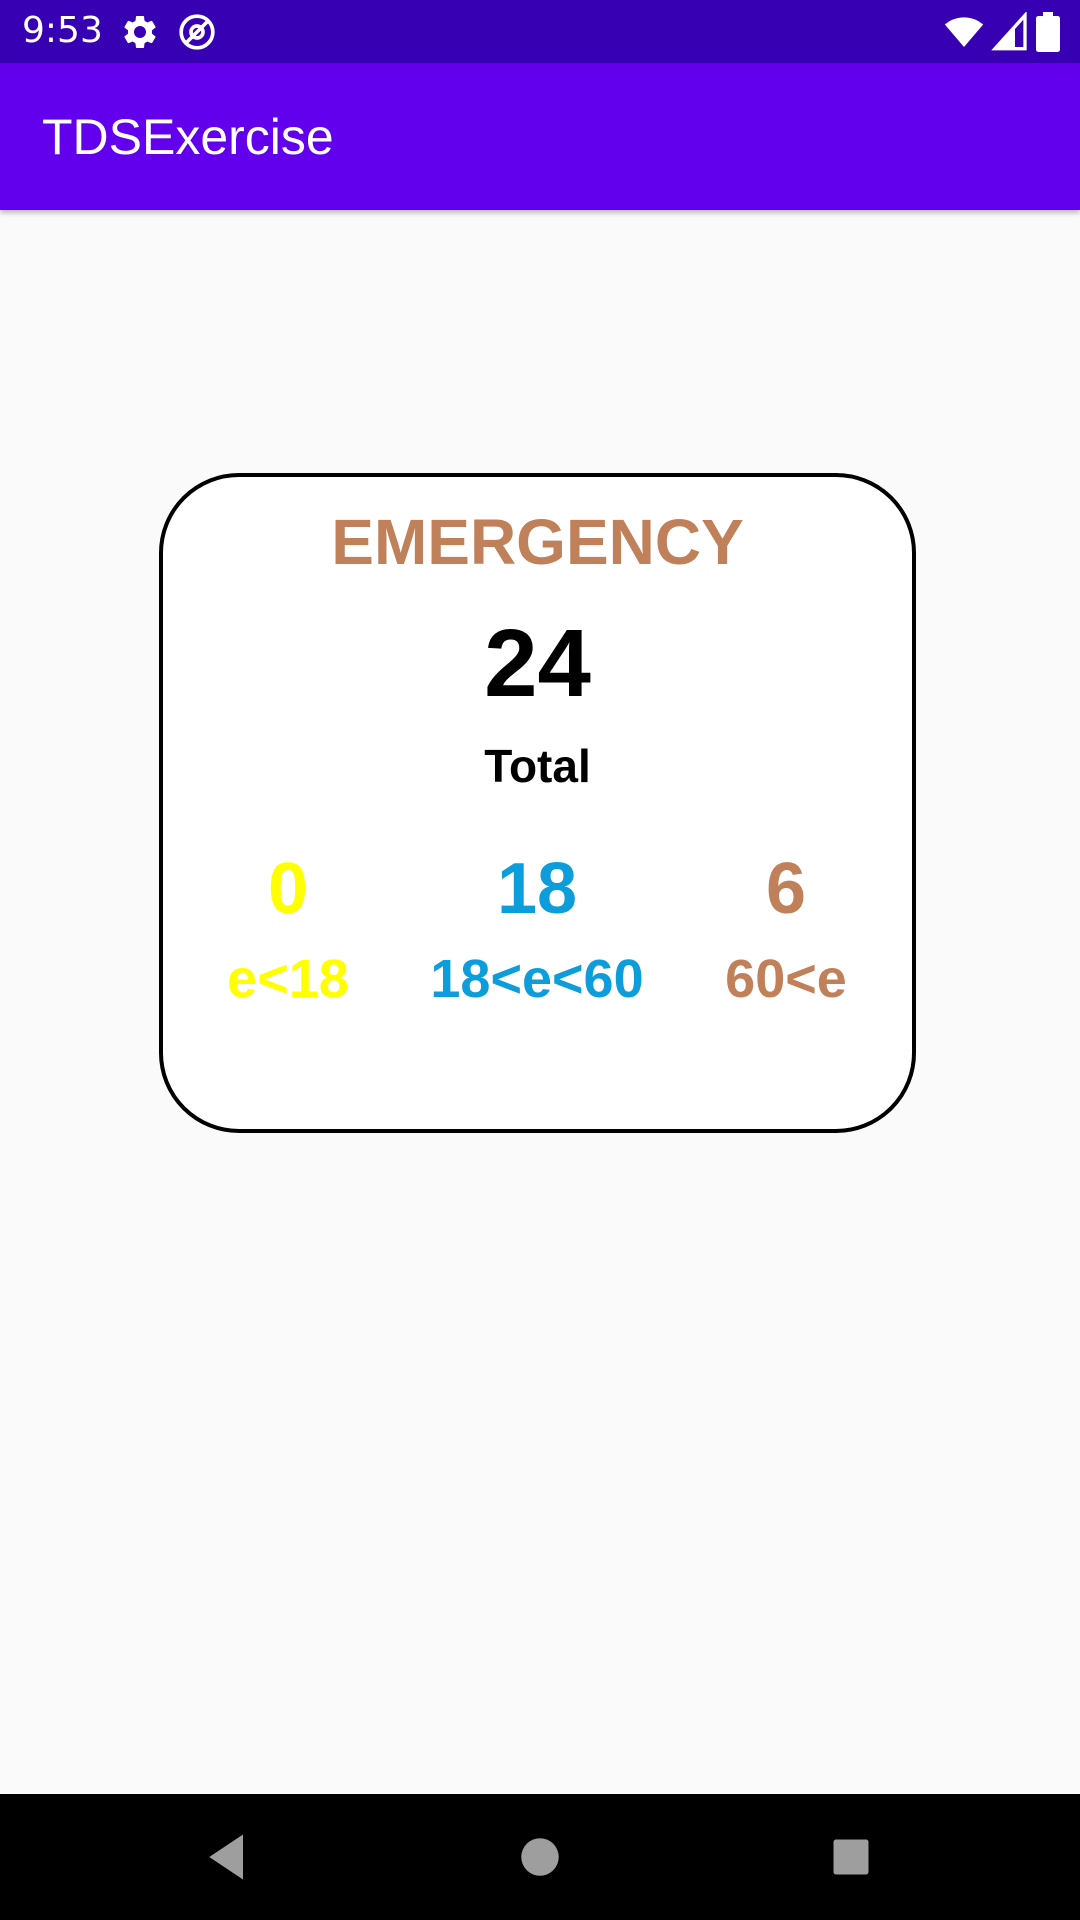 This screenshot has height=1920, width=1080. Describe the element at coordinates (537, 889) in the screenshot. I see `age-group-value: 18` at that location.